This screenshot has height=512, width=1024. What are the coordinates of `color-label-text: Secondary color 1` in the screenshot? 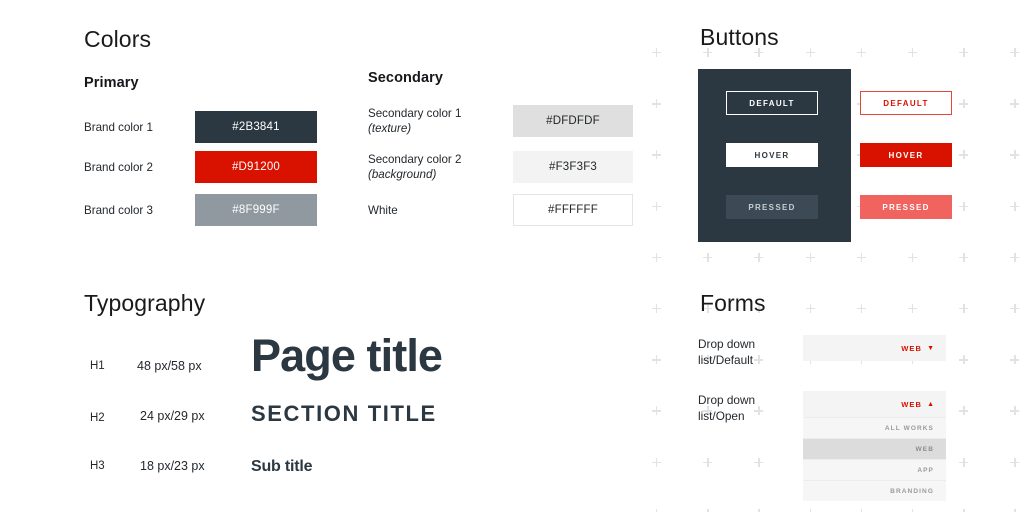 It's located at (415, 113).